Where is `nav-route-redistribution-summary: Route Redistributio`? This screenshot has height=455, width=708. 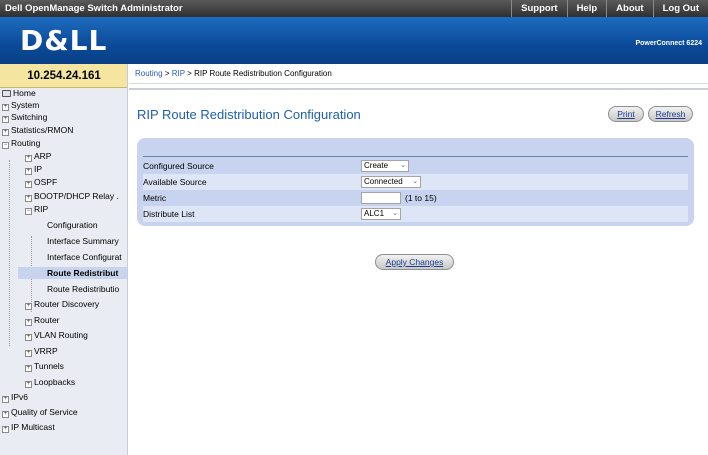
nav-route-redistribution-summary: Route Redistributio is located at coordinates (83, 289).